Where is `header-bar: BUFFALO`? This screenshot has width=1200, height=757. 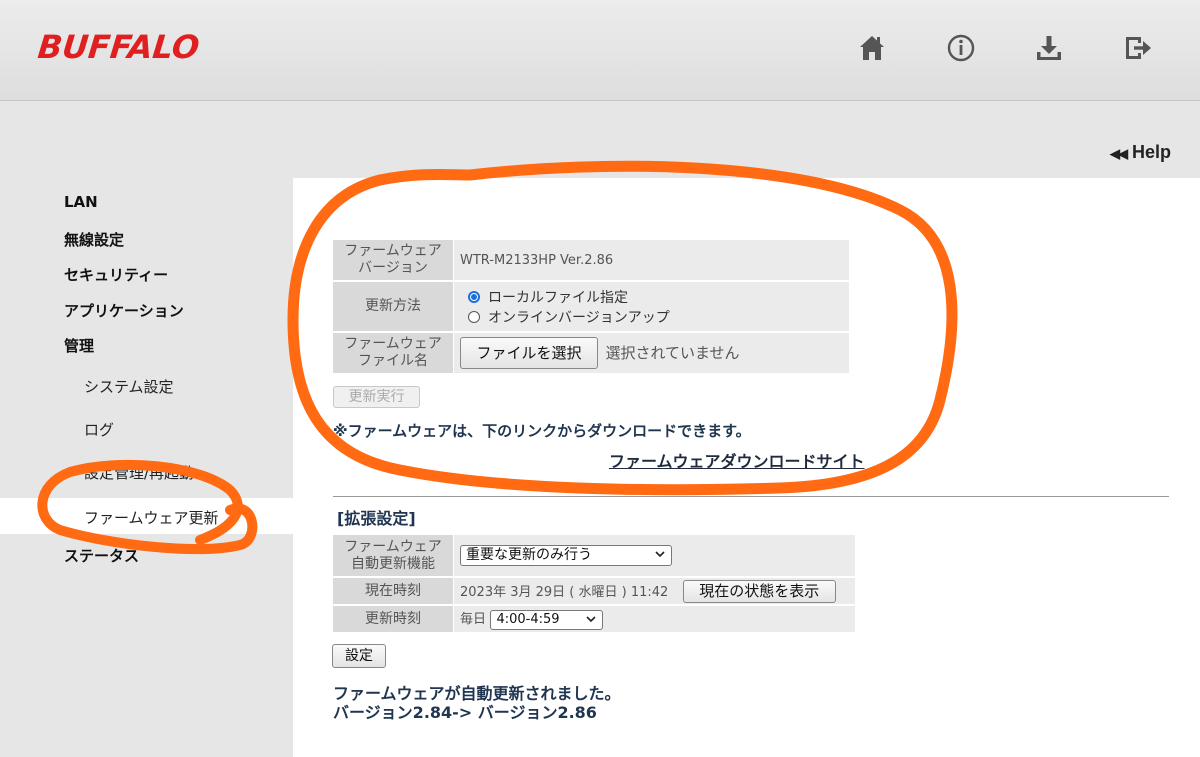 header-bar: BUFFALO is located at coordinates (600, 50).